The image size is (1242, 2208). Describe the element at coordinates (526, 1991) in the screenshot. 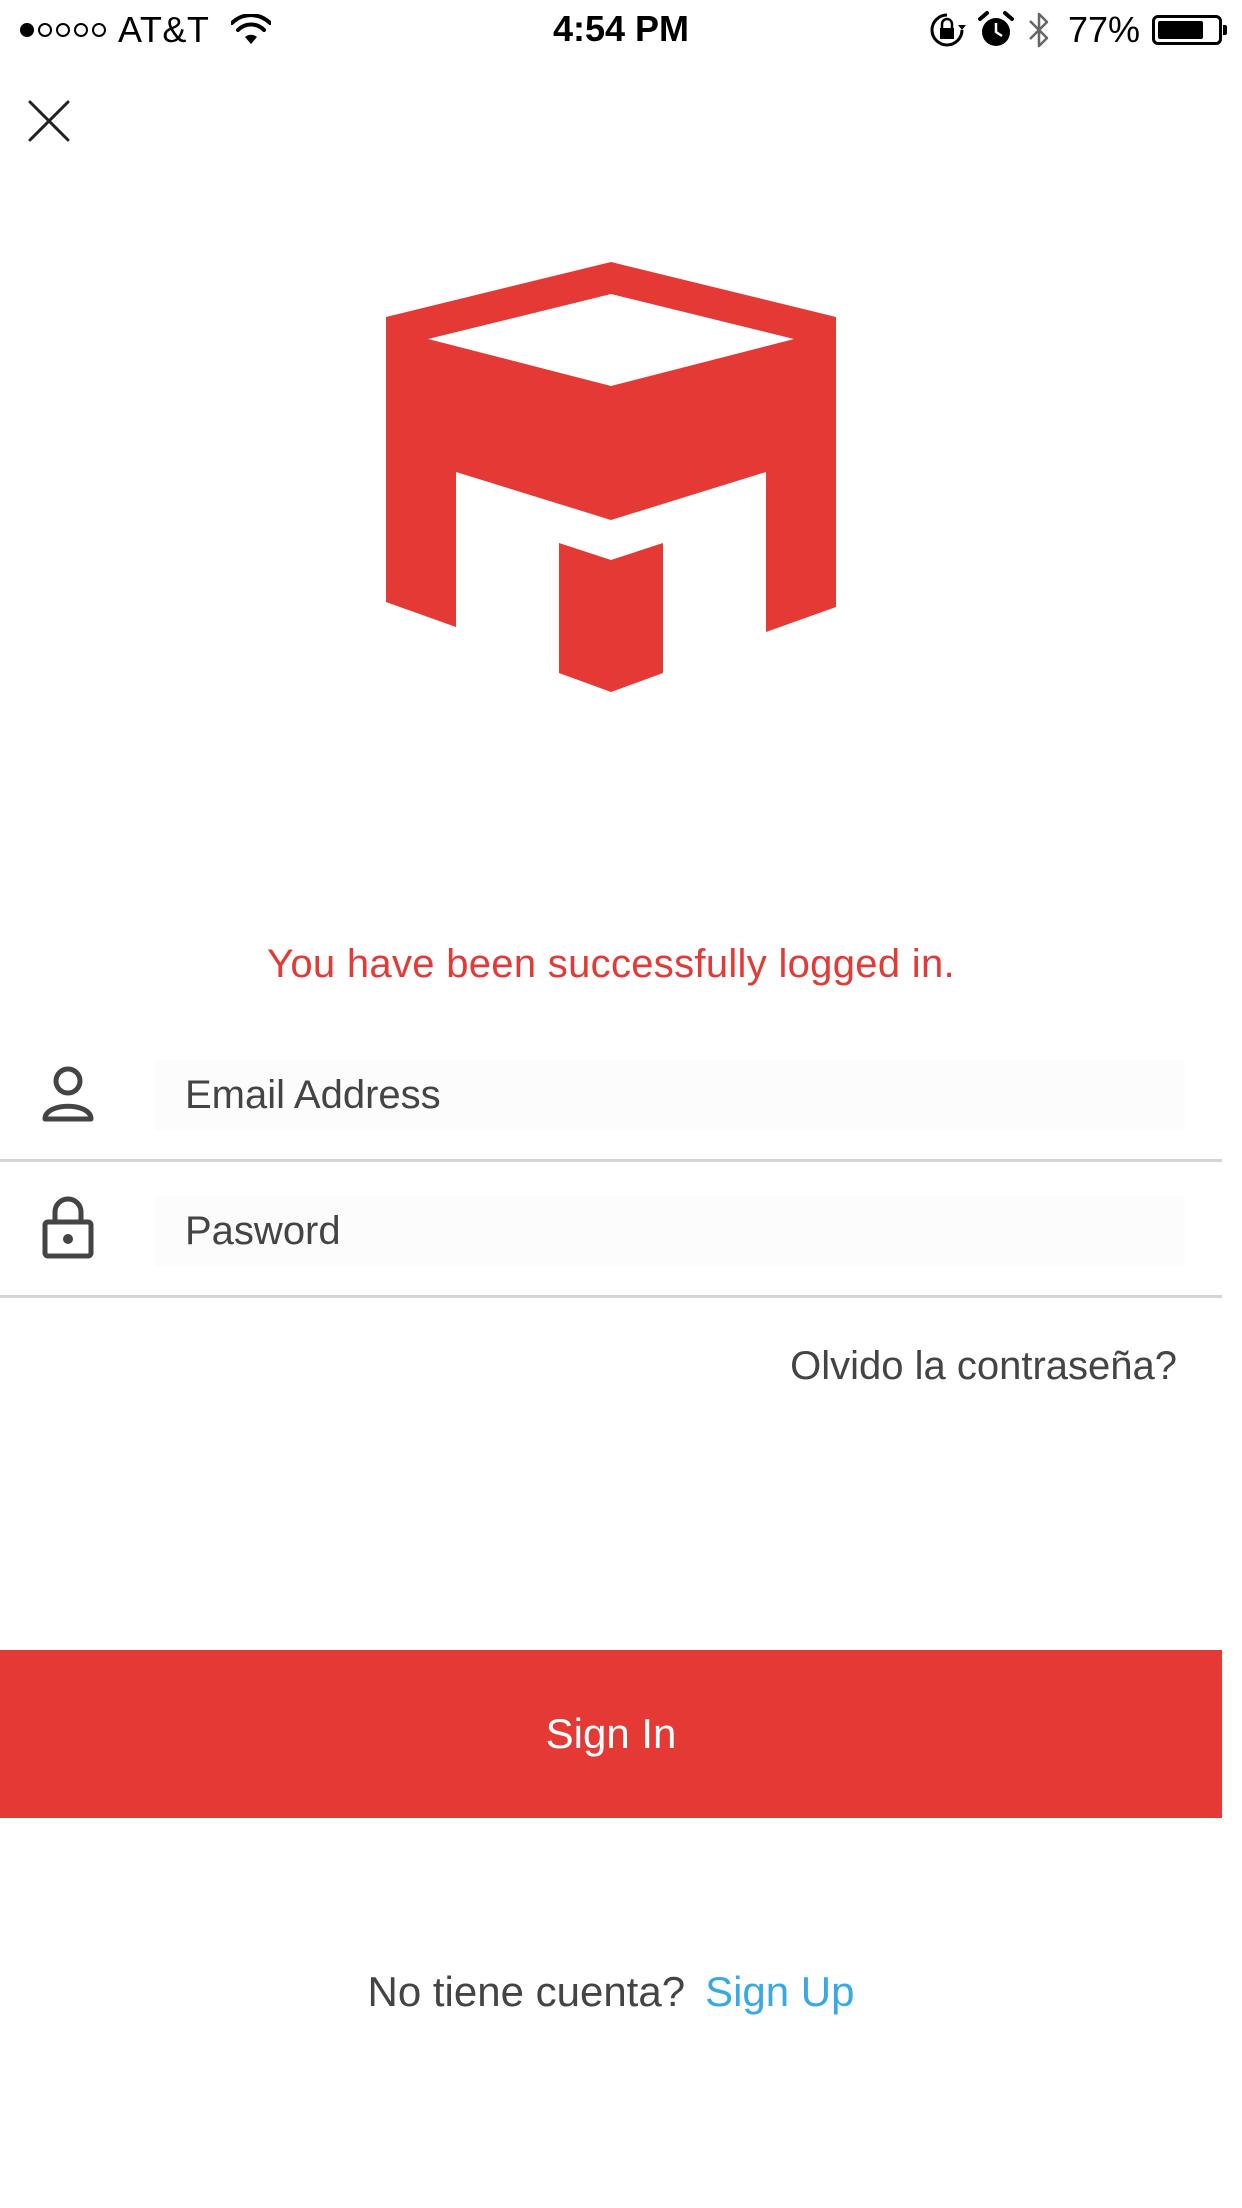

I see `signup-prompt: No tiene cuenta?` at that location.